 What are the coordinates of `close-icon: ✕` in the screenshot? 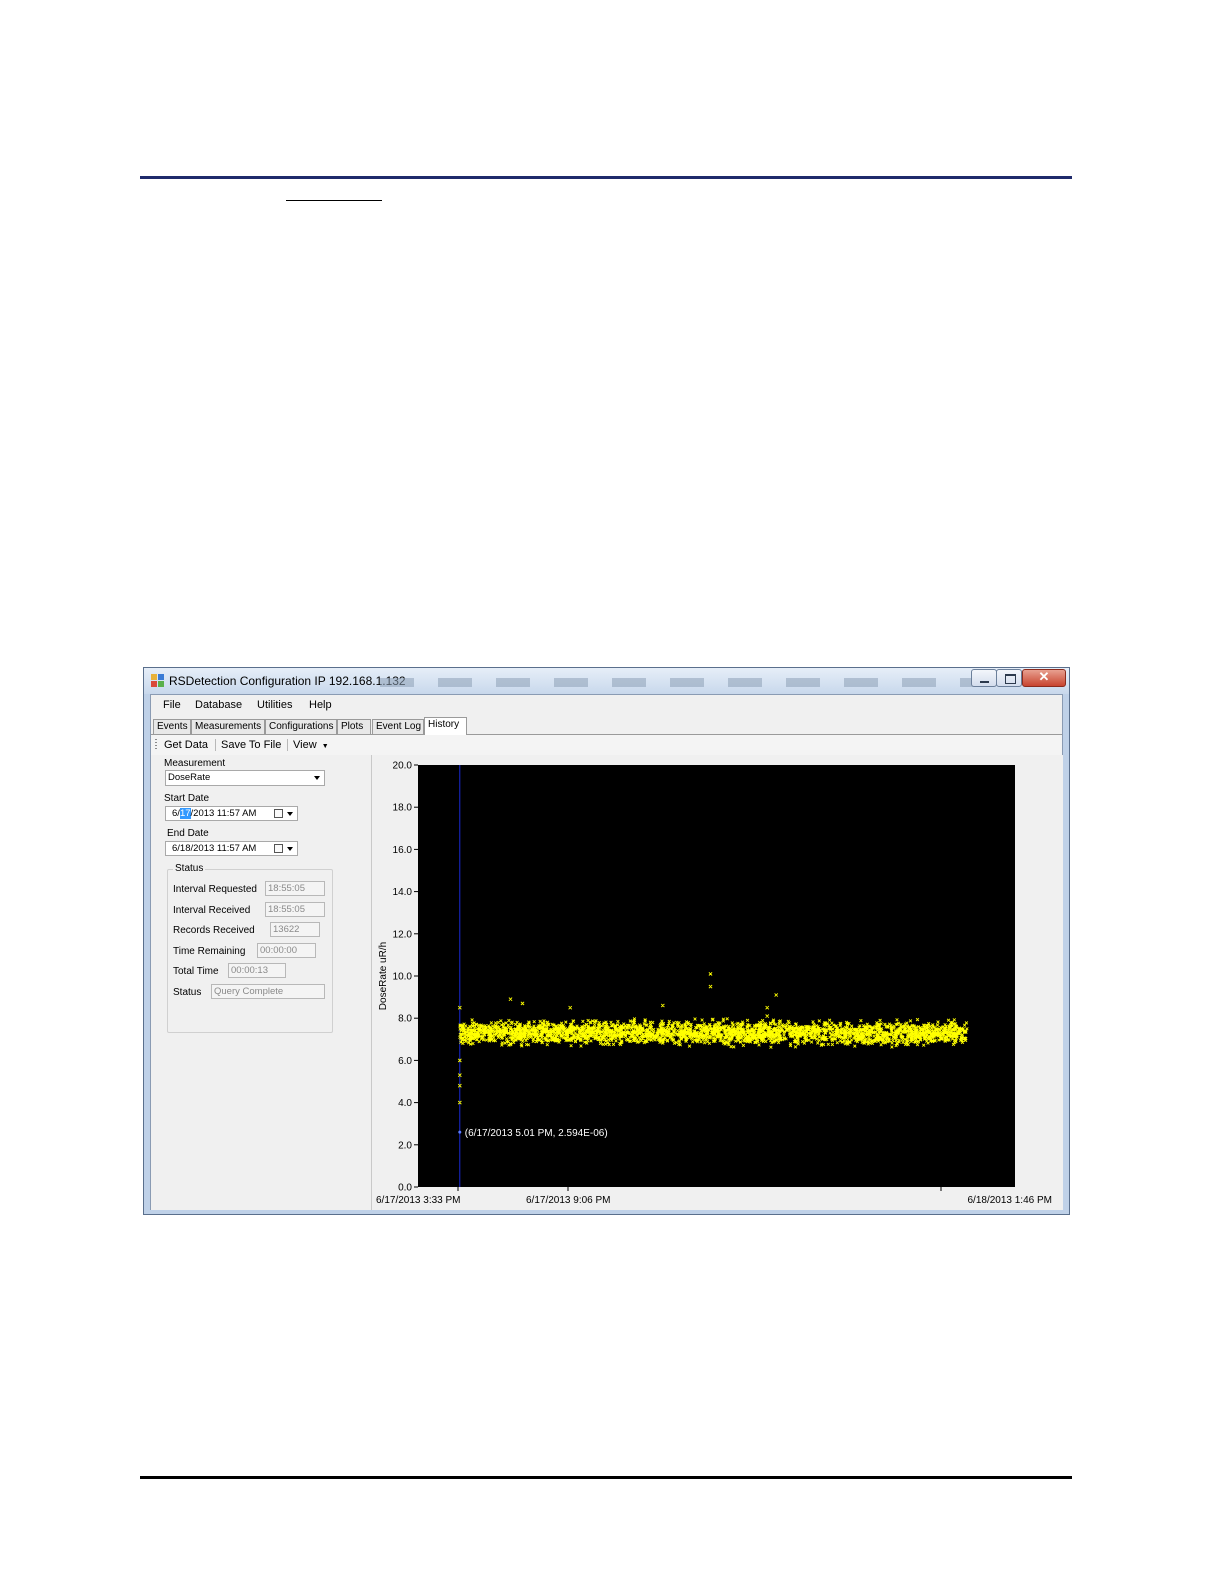 It's located at (1044, 676).